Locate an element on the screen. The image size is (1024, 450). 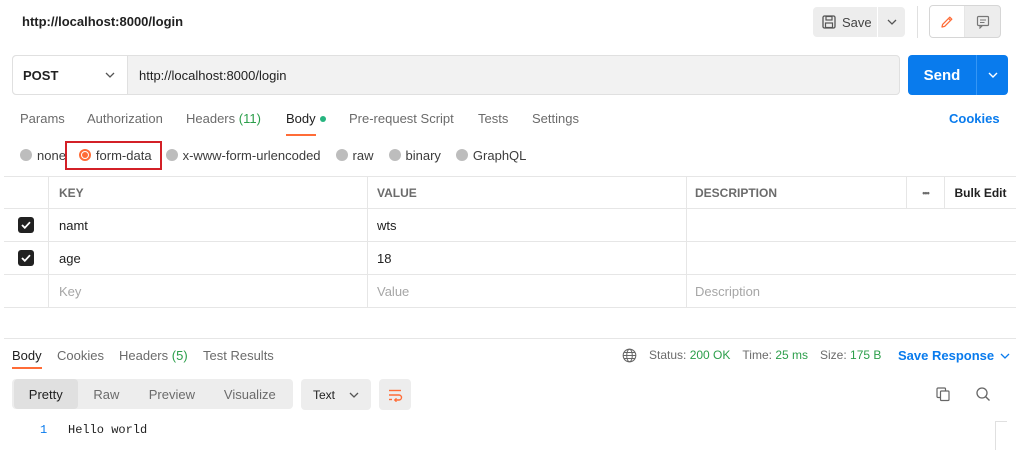
radio-label: raw is located at coordinates (363, 155).